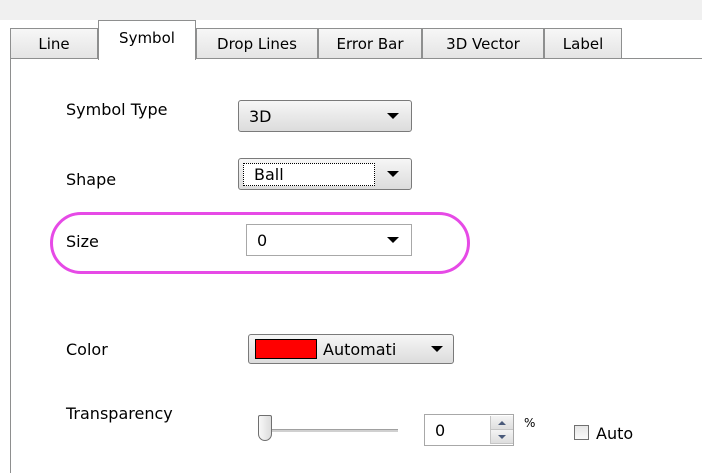 The image size is (702, 473). I want to click on color-dropdown: Automati, so click(351, 349).